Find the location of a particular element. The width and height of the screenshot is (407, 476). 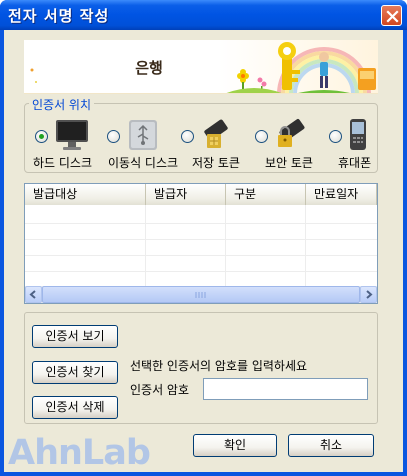

close-button is located at coordinates (391, 15).